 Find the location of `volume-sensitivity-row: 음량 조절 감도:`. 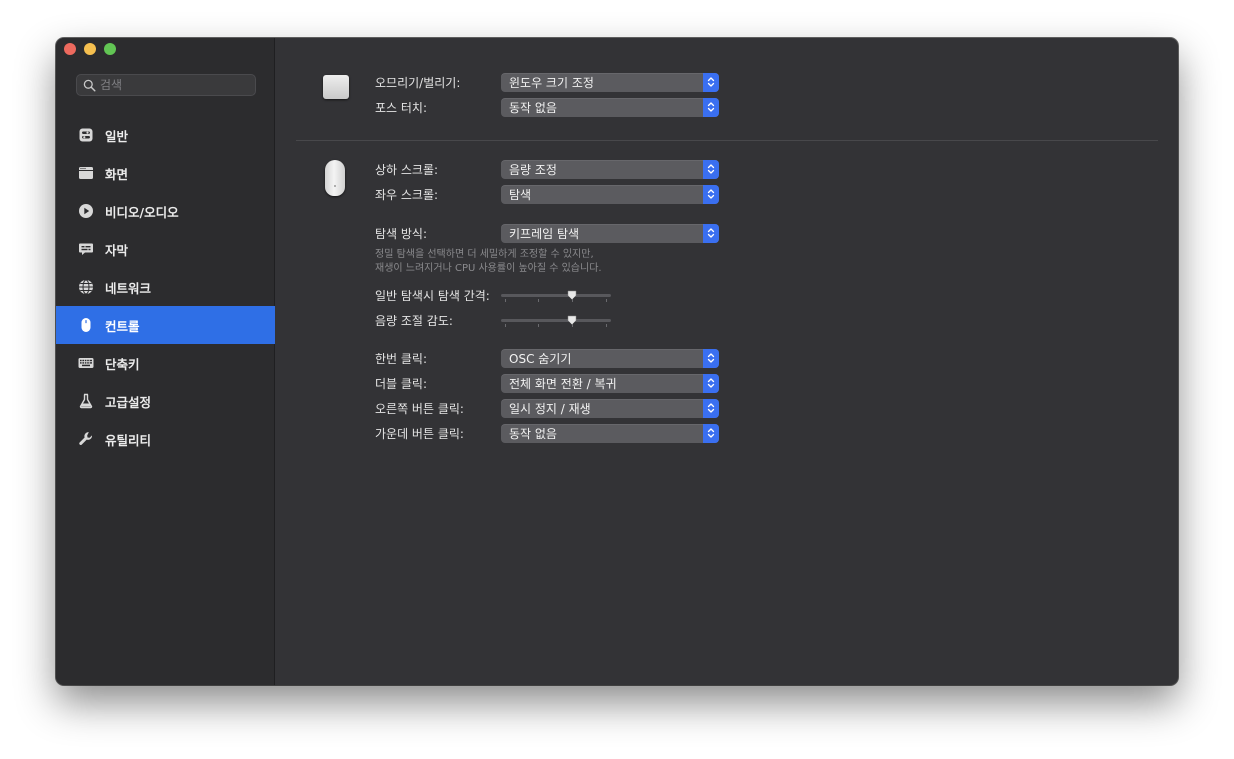

volume-sensitivity-row: 음량 조절 감도: is located at coordinates (493, 320).